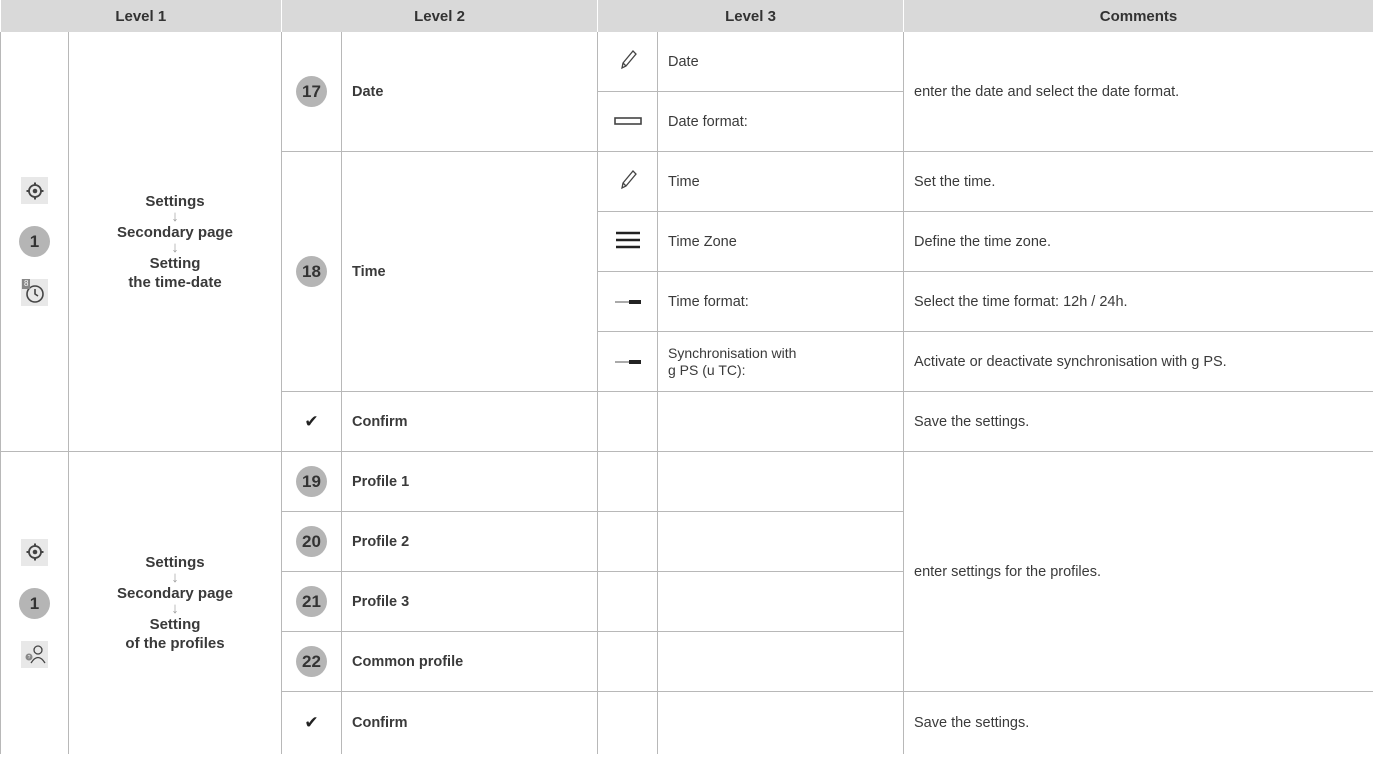 The image size is (1373, 758). I want to click on comment-time-format: Select the time format: 12h / 24h., so click(1138, 301).